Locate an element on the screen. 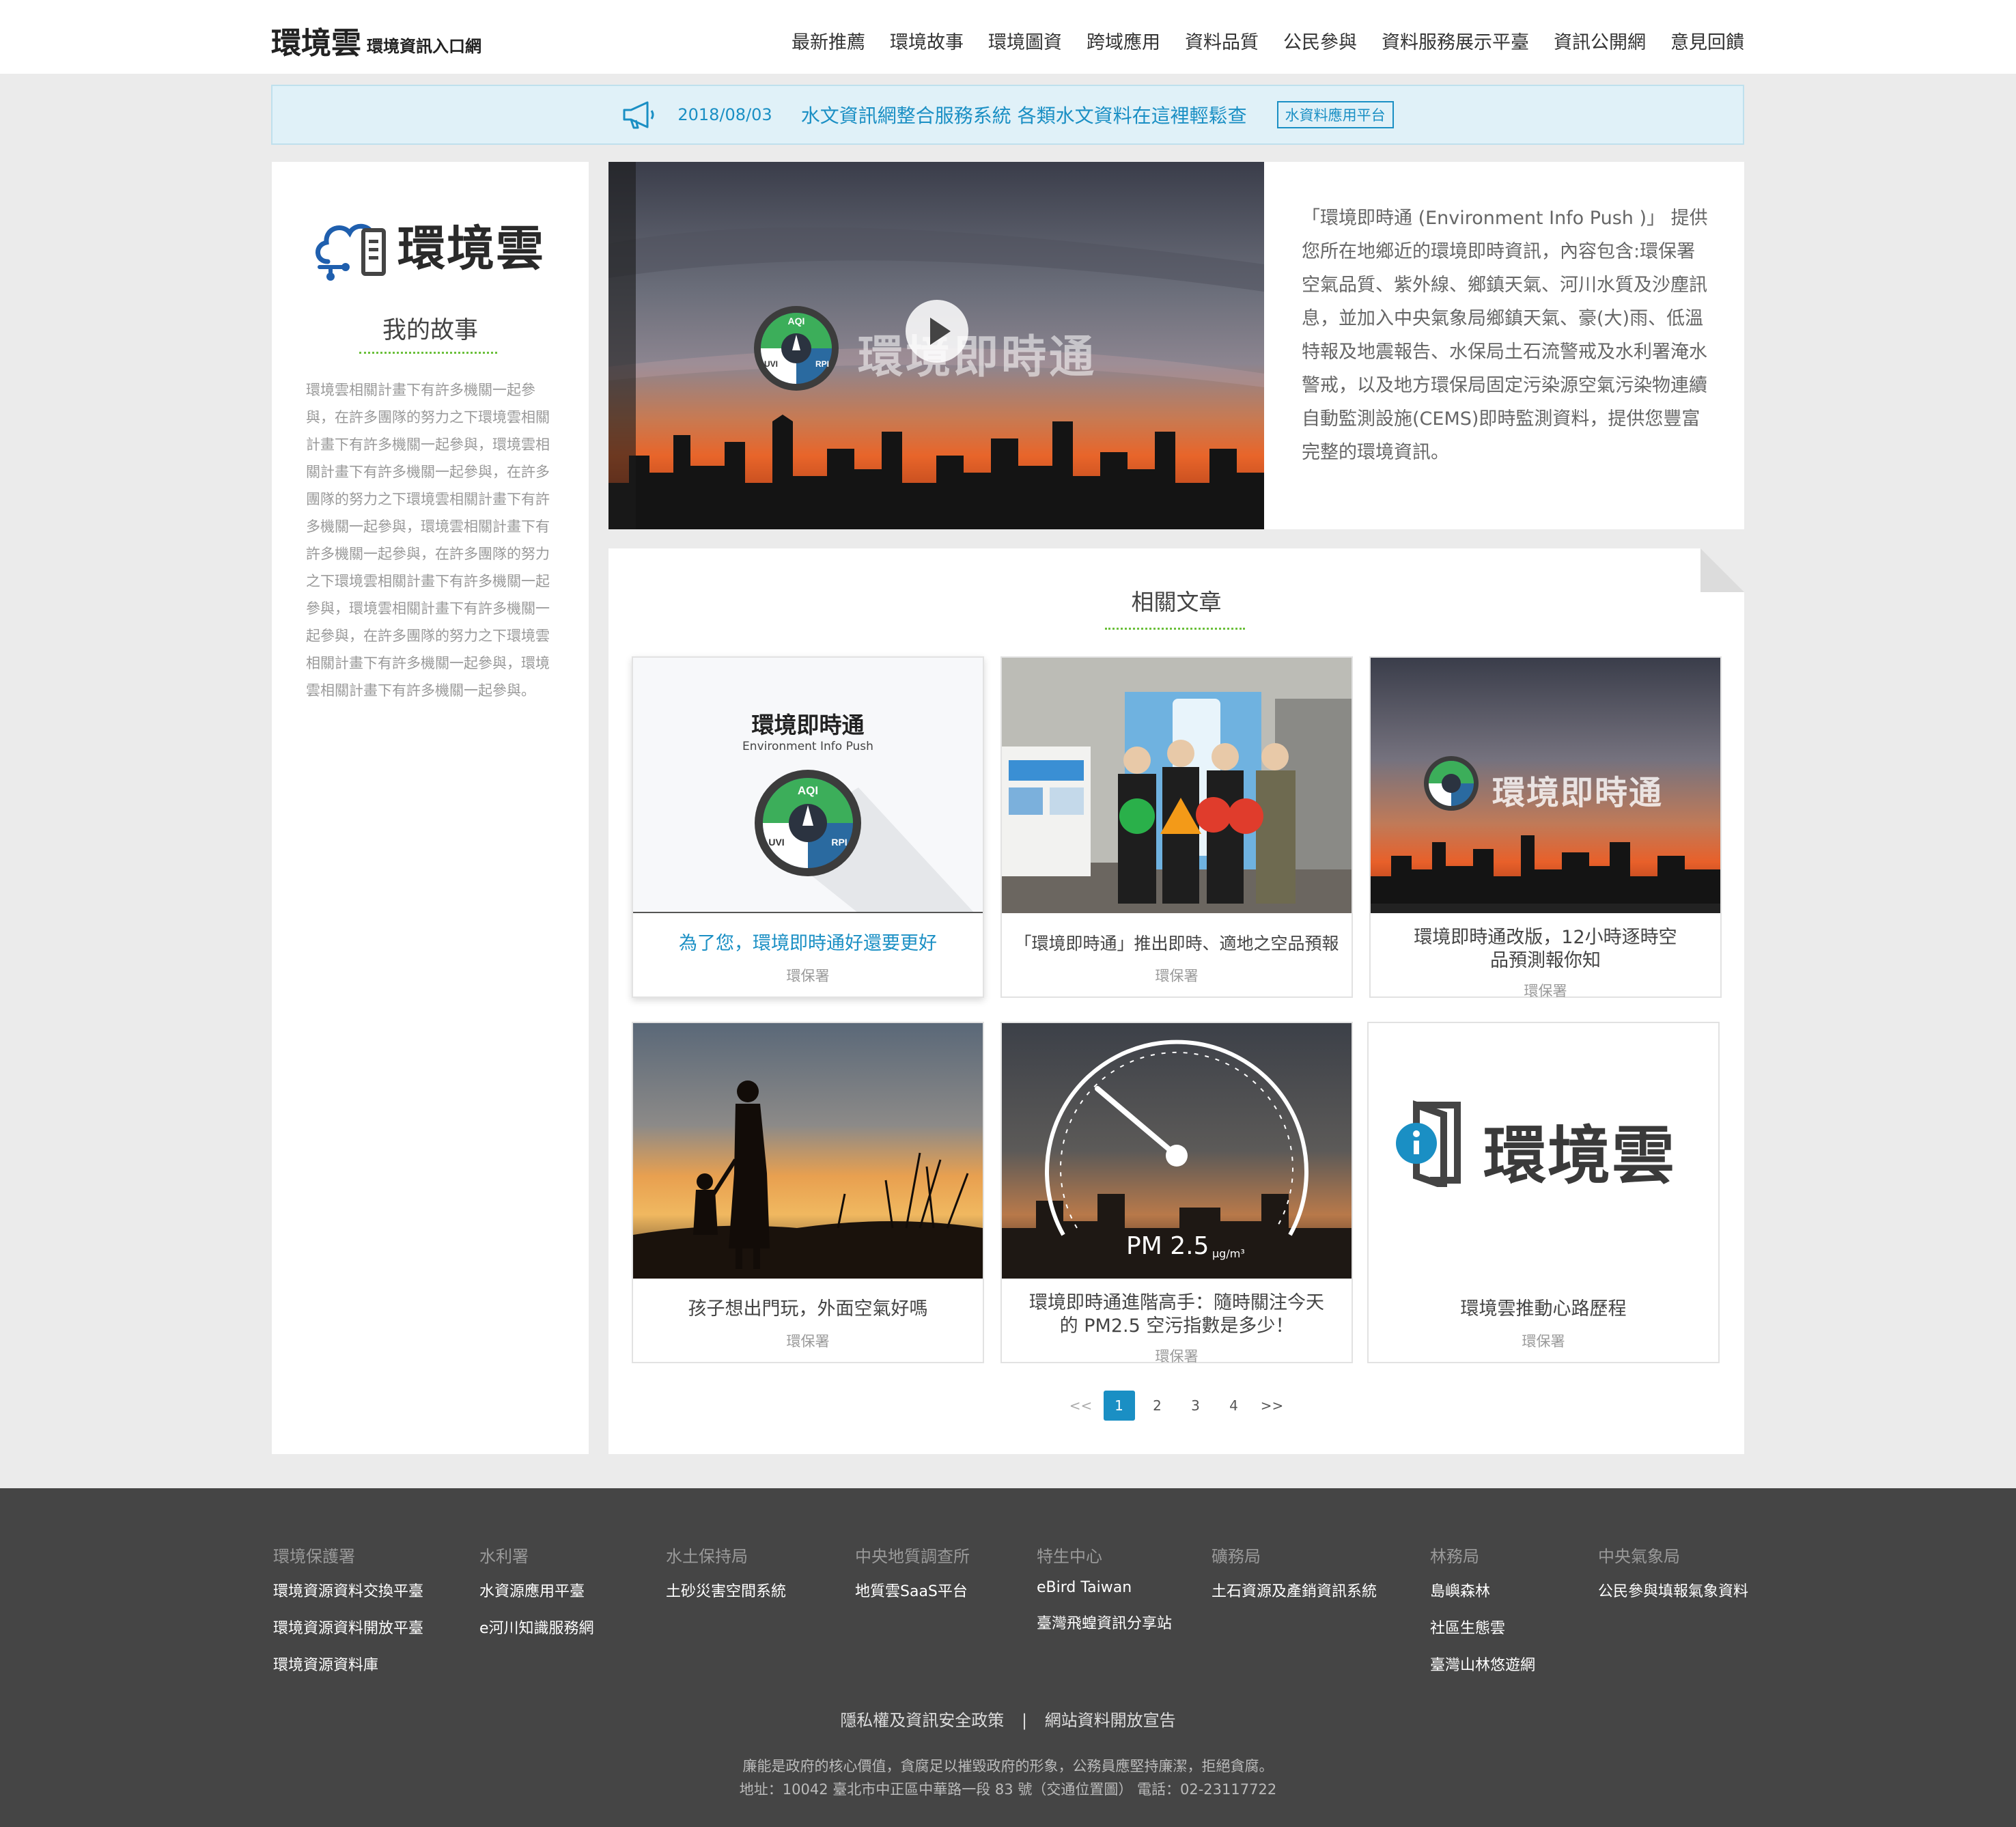 Image resolution: width=2016 pixels, height=1827 pixels. pager-prev: << is located at coordinates (1081, 1406).